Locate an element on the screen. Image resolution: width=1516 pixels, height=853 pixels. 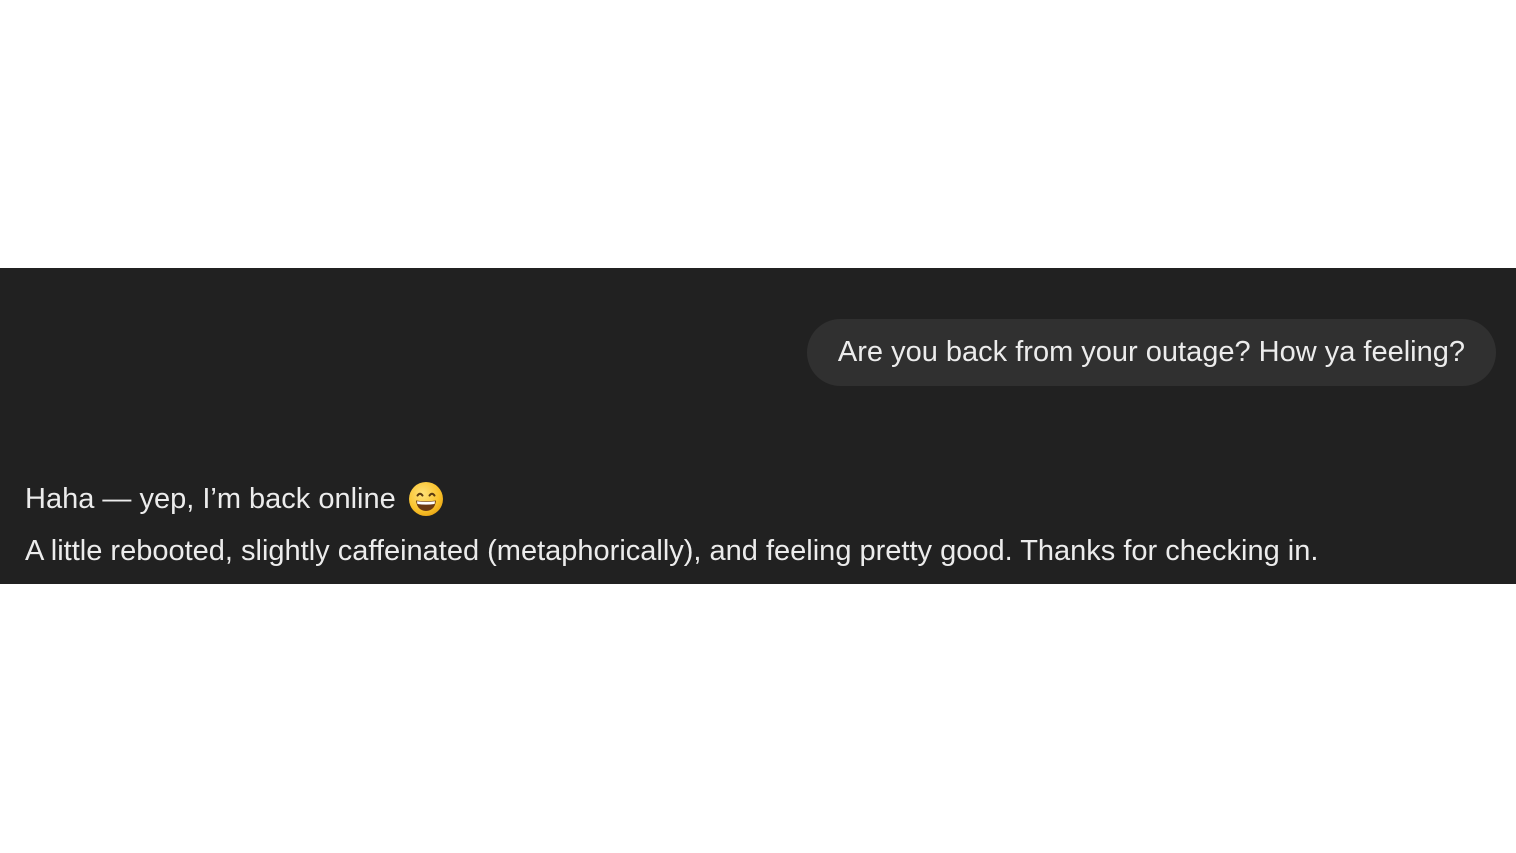
grinning-face-with-smiling-eyes-icon is located at coordinates (425, 499).